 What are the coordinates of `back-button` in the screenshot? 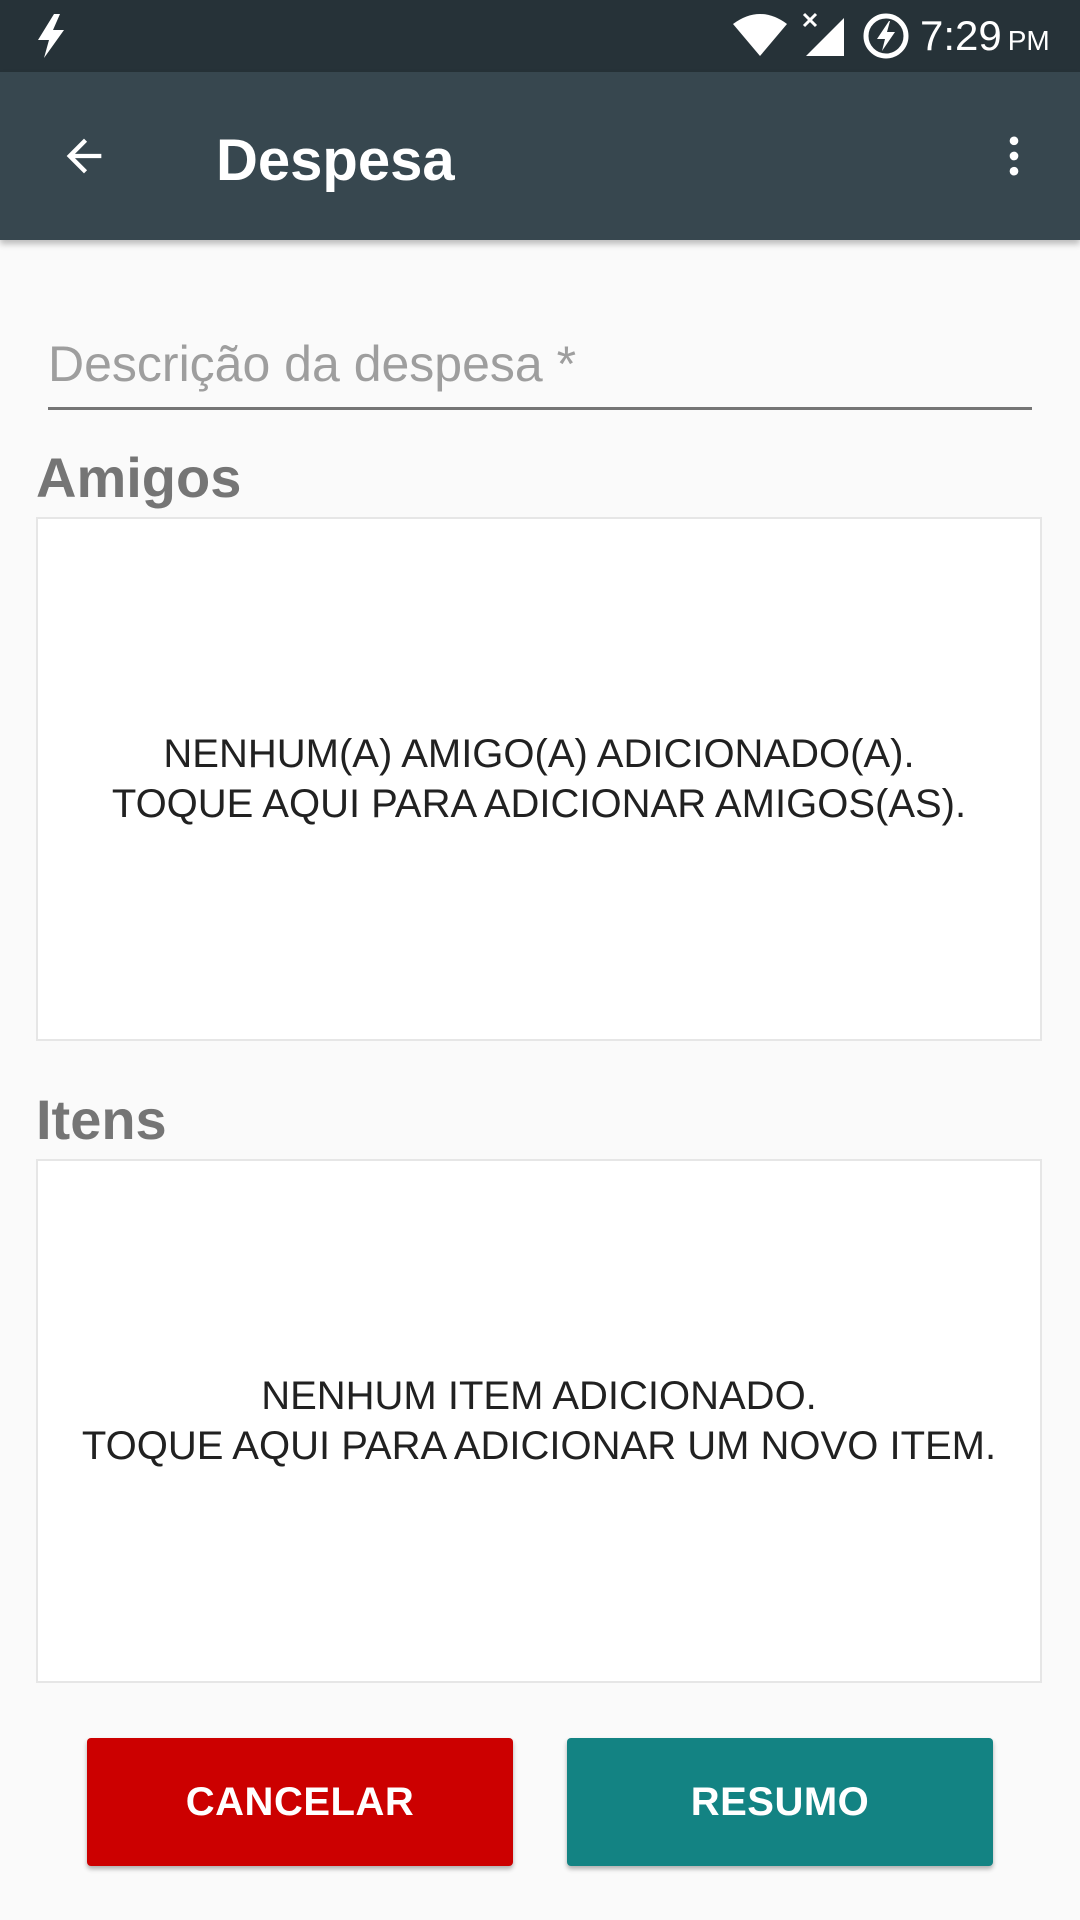 It's located at (84, 156).